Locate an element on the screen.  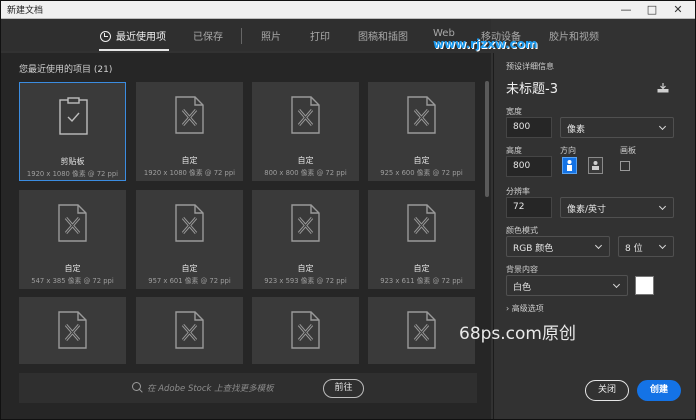
tab-recent: 最近使用项 is located at coordinates (133, 35).